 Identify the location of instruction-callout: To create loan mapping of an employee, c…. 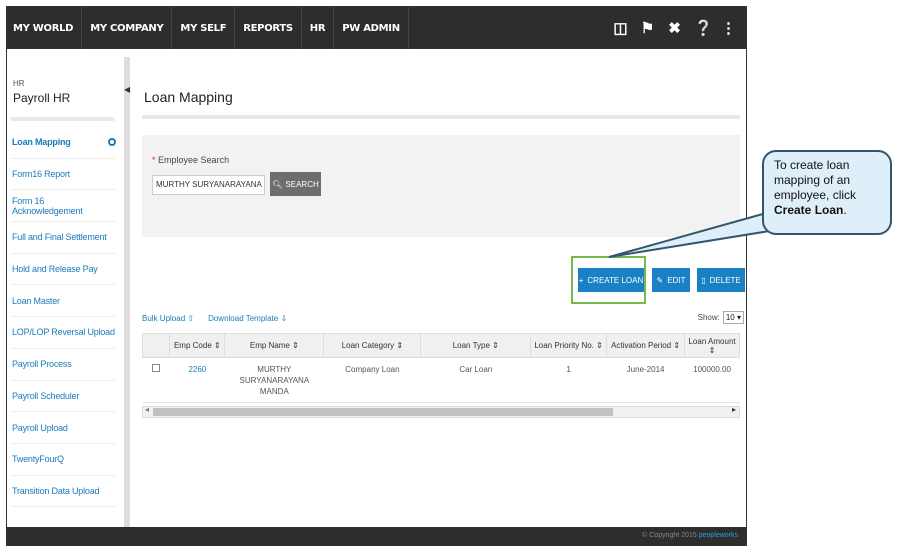
(827, 192).